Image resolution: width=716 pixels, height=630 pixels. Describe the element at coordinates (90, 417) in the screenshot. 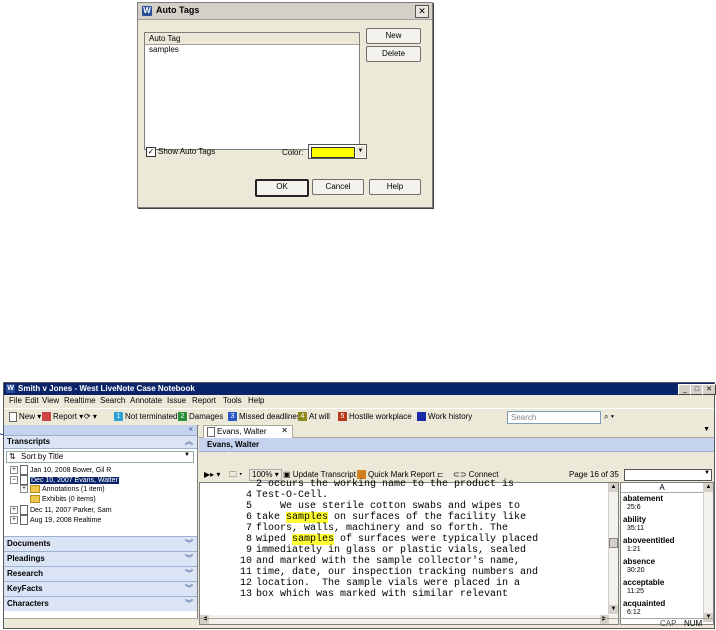

I see `refresh-button: ⟳ ▾` at that location.